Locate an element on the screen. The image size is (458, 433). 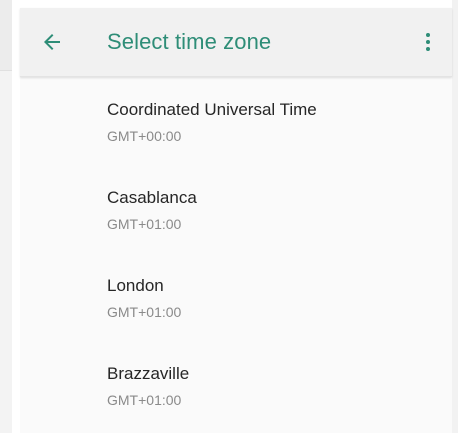
background-app-toolbar is located at coordinates (6, 35).